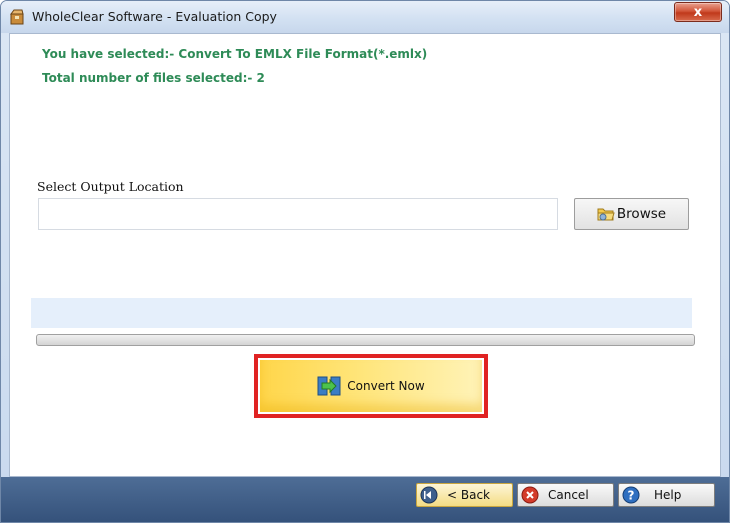  What do you see at coordinates (606, 214) in the screenshot?
I see `folder-icon` at bounding box center [606, 214].